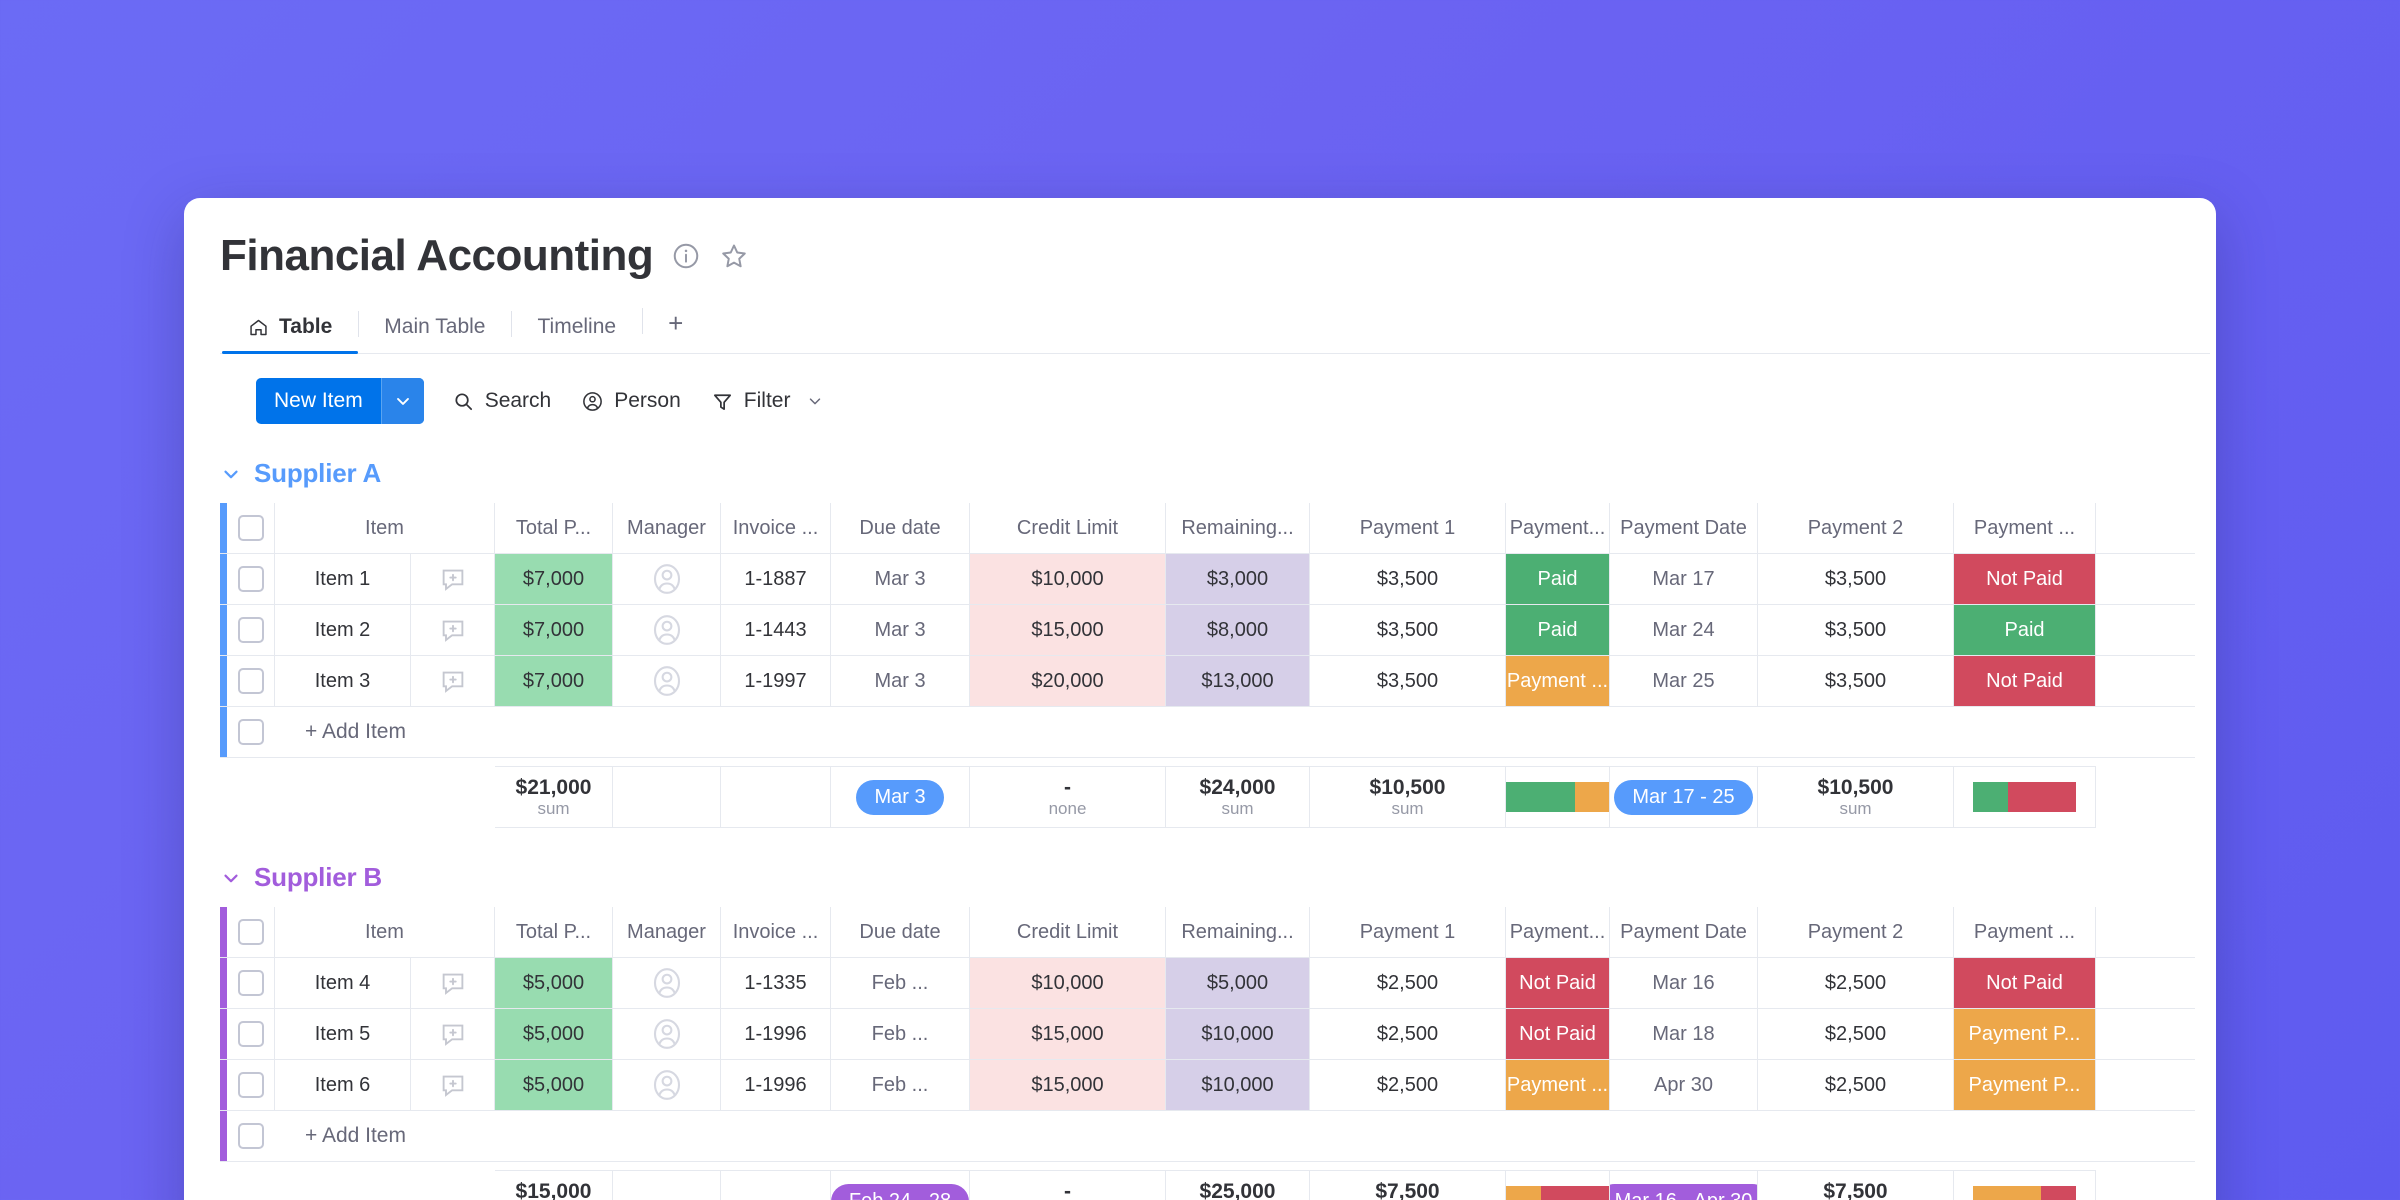  What do you see at coordinates (776, 681) in the screenshot?
I see `cell-invoice: 1-1997` at bounding box center [776, 681].